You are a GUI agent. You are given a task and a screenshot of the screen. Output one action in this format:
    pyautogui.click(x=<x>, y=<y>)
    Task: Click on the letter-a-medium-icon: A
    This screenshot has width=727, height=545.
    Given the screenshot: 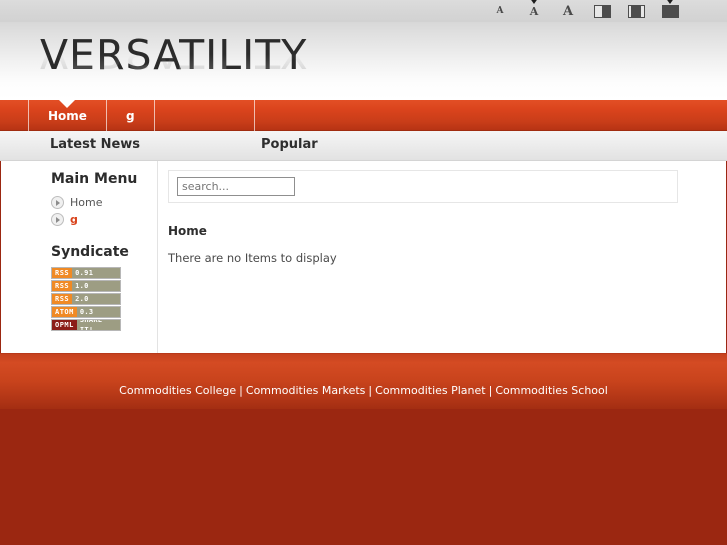 What is the action you would take?
    pyautogui.click(x=534, y=11)
    